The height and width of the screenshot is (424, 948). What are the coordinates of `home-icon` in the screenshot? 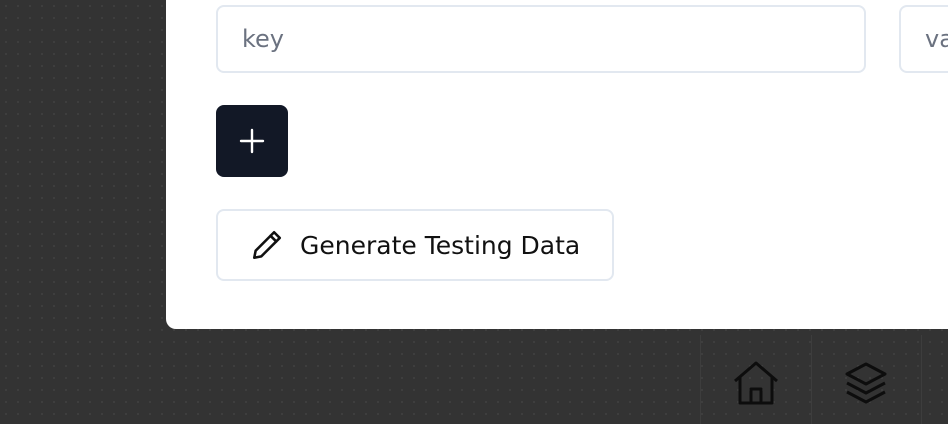 It's located at (756, 383).